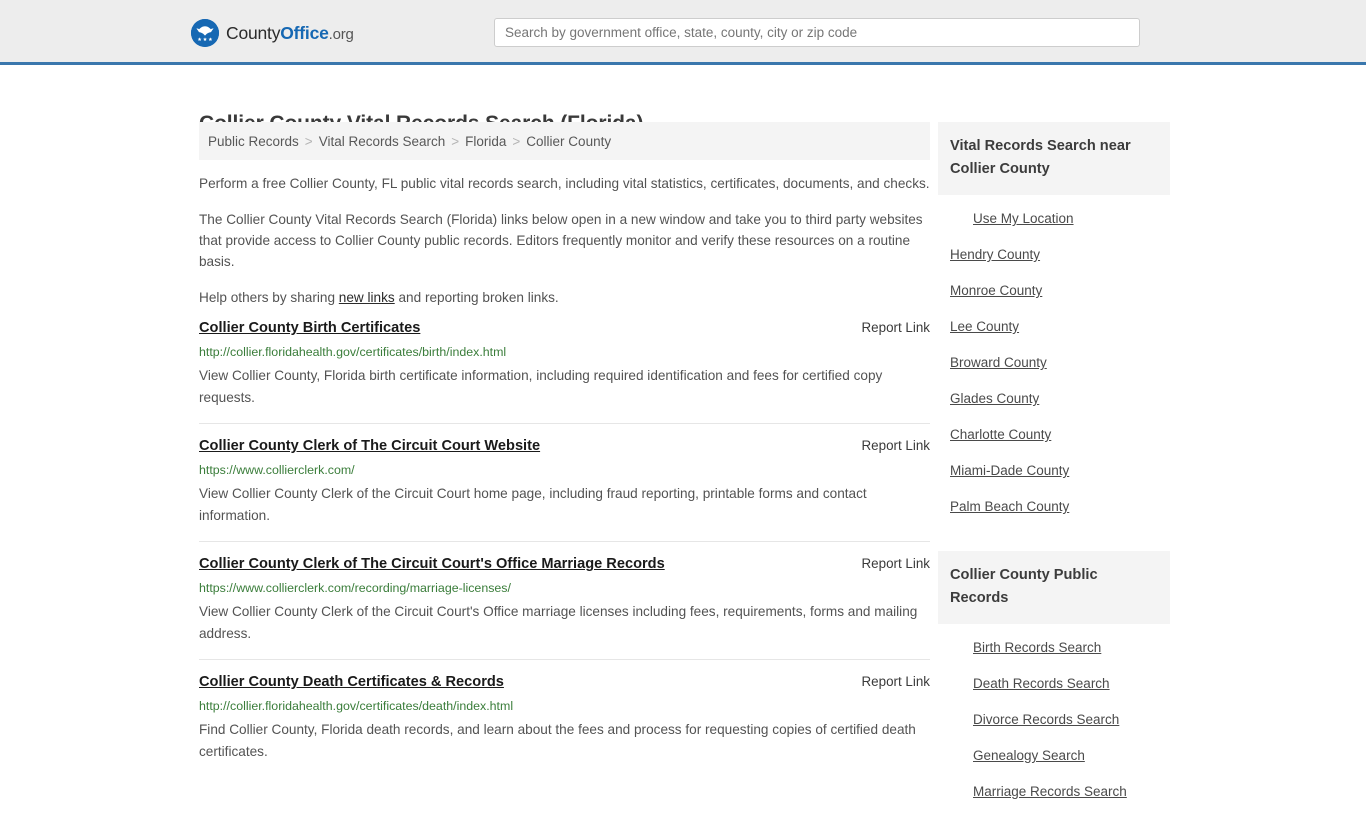  What do you see at coordinates (1054, 684) in the screenshot?
I see `sidebar-link-death-records-search: Death Records Search` at bounding box center [1054, 684].